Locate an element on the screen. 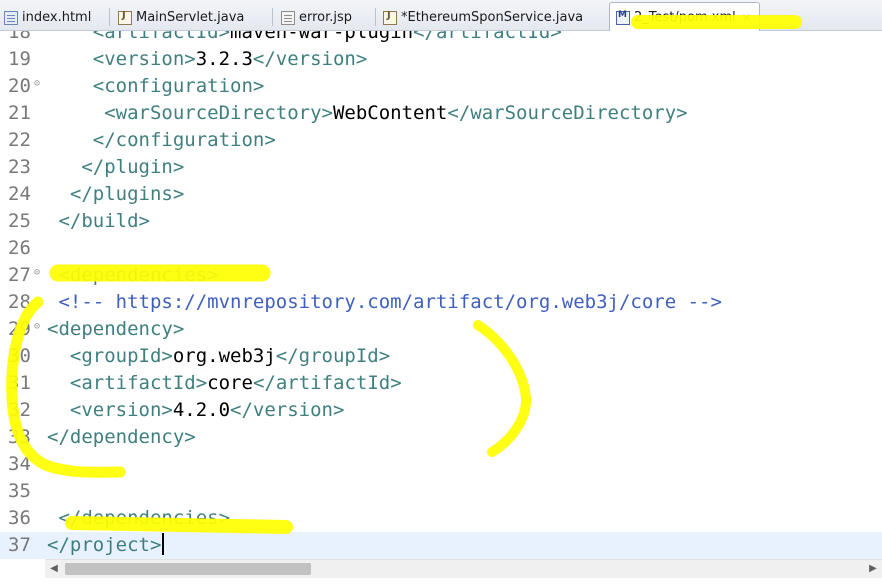 The width and height of the screenshot is (882, 585). code-line: 30 <groupId>org.web3j</groupId> is located at coordinates (441, 356).